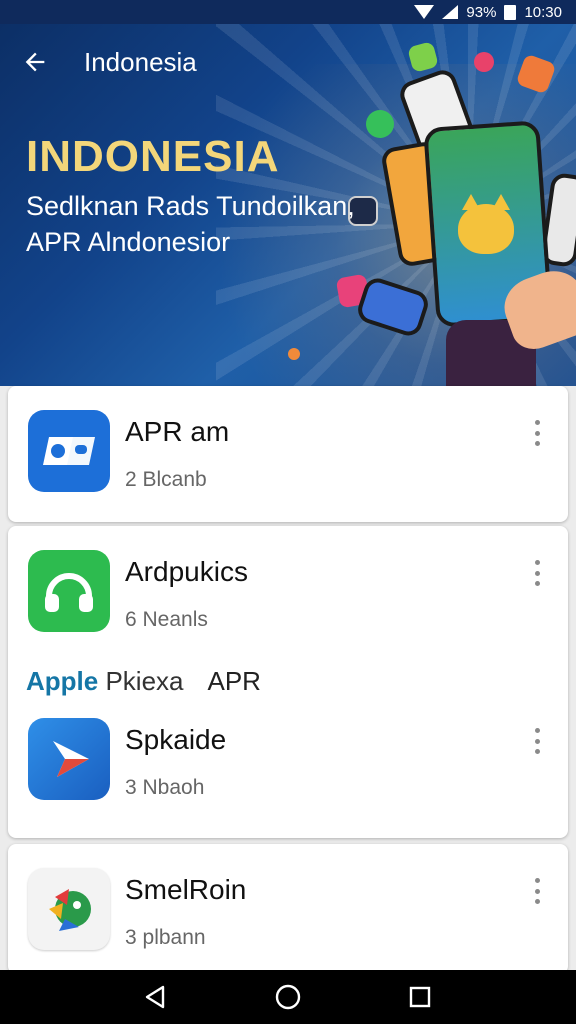  What do you see at coordinates (543, 12) in the screenshot?
I see `clock: 10:30` at bounding box center [543, 12].